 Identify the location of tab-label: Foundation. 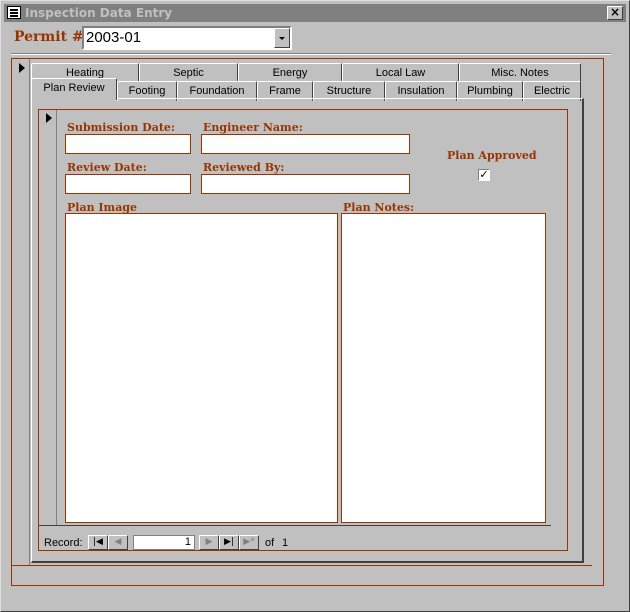
(217, 91).